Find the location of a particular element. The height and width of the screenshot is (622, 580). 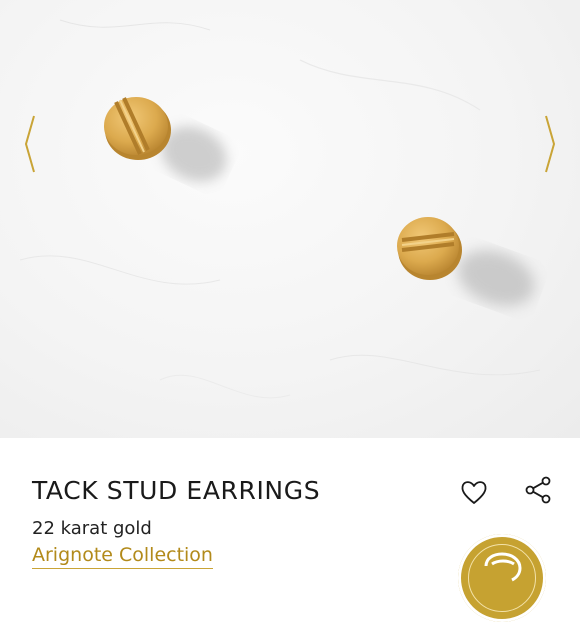

gallery-prev-button is located at coordinates (30, 144).